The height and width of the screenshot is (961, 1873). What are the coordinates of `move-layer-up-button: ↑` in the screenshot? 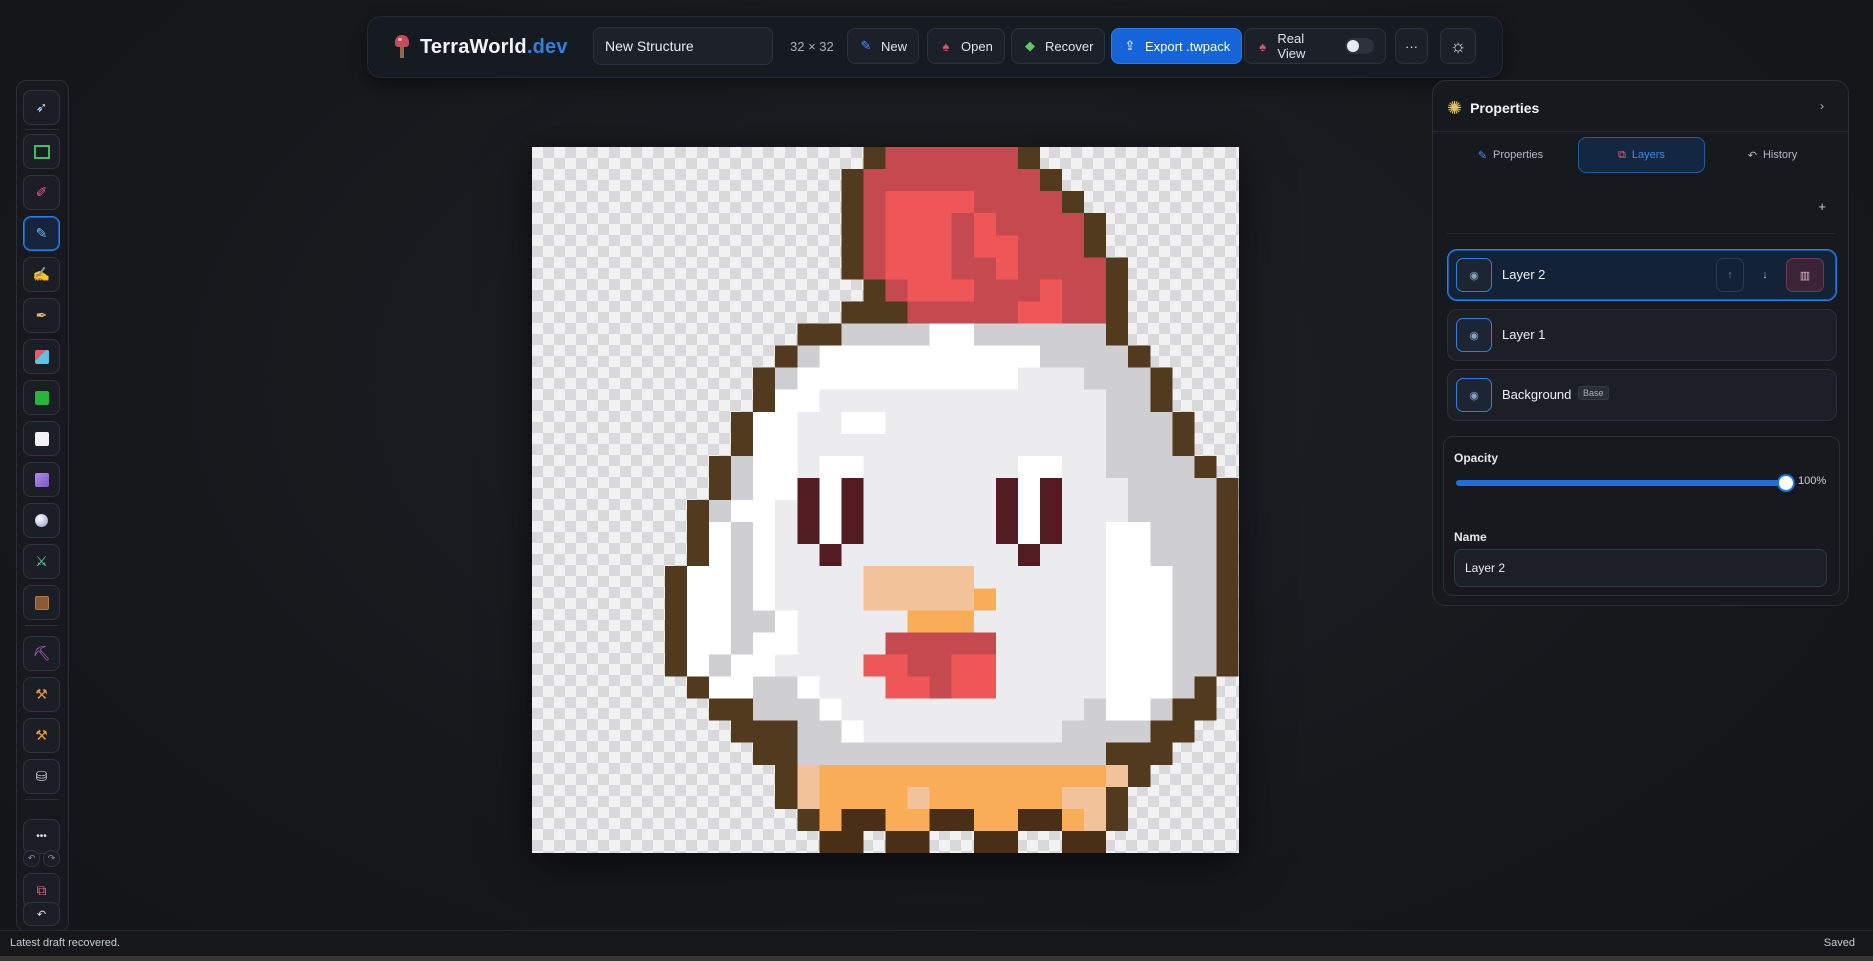 It's located at (1730, 275).